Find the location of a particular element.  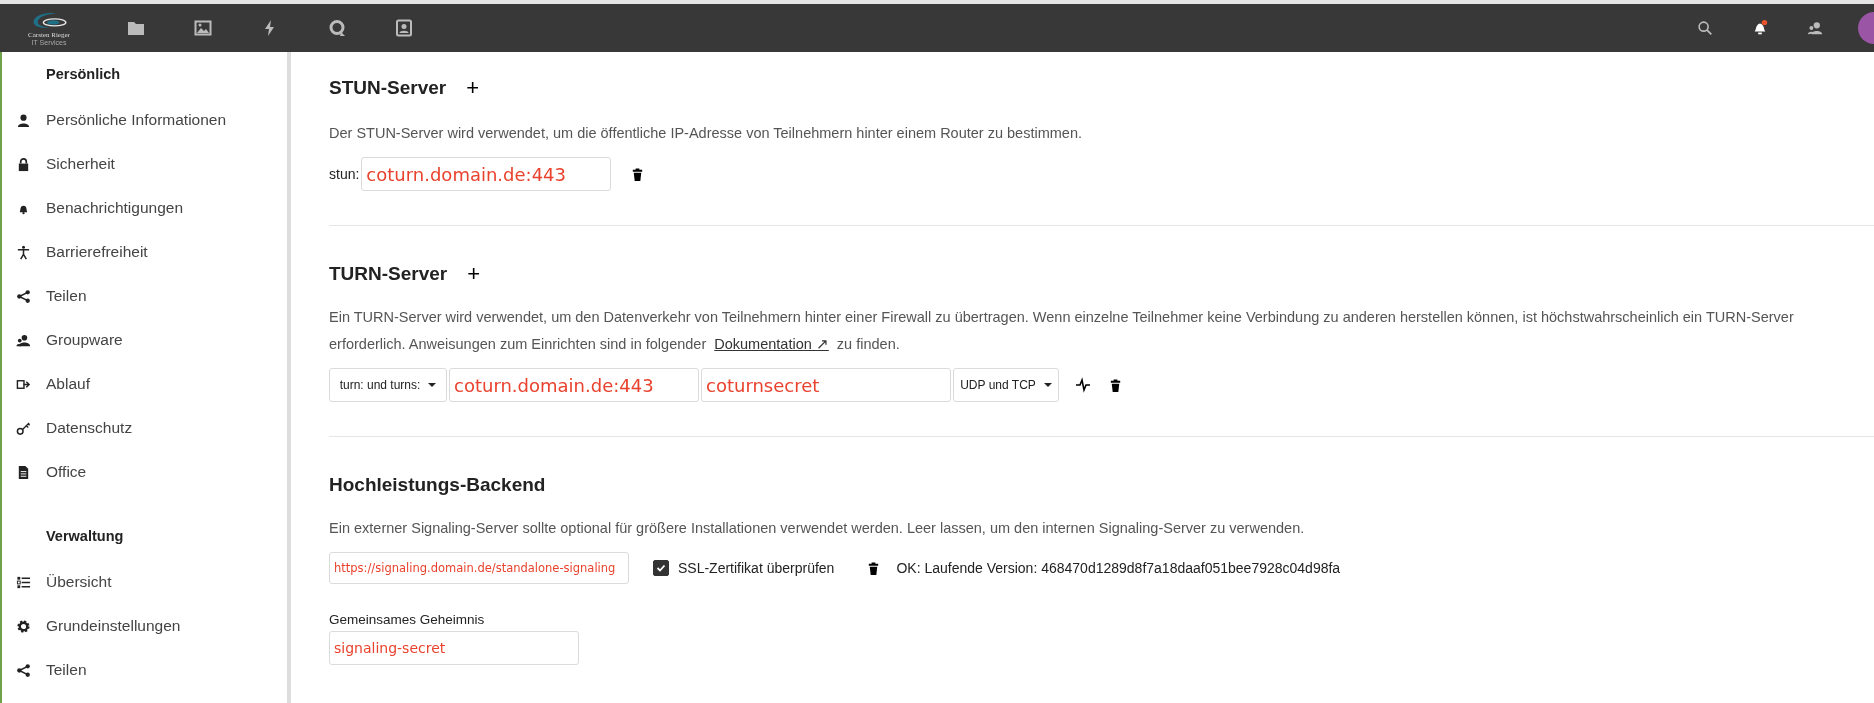

section-heading: TURN-Server is located at coordinates (388, 274).